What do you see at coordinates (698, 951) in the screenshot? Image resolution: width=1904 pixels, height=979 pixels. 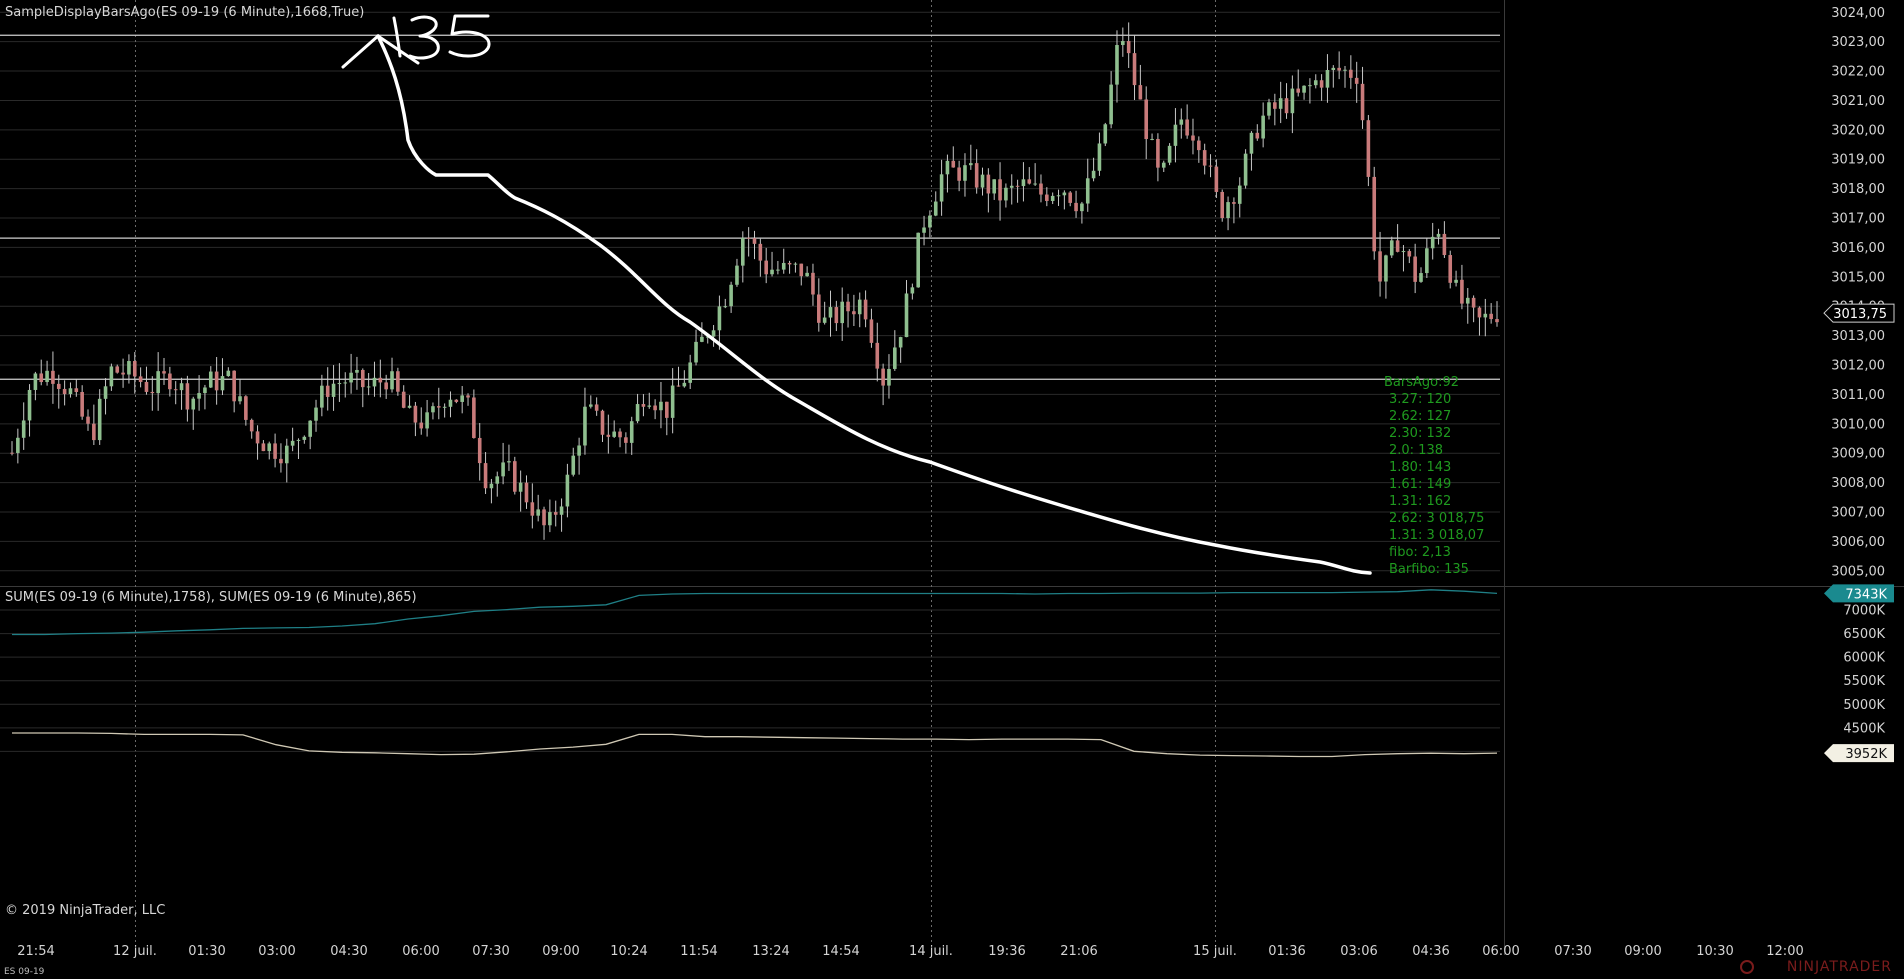 I see `time-tick-label: 11:54` at bounding box center [698, 951].